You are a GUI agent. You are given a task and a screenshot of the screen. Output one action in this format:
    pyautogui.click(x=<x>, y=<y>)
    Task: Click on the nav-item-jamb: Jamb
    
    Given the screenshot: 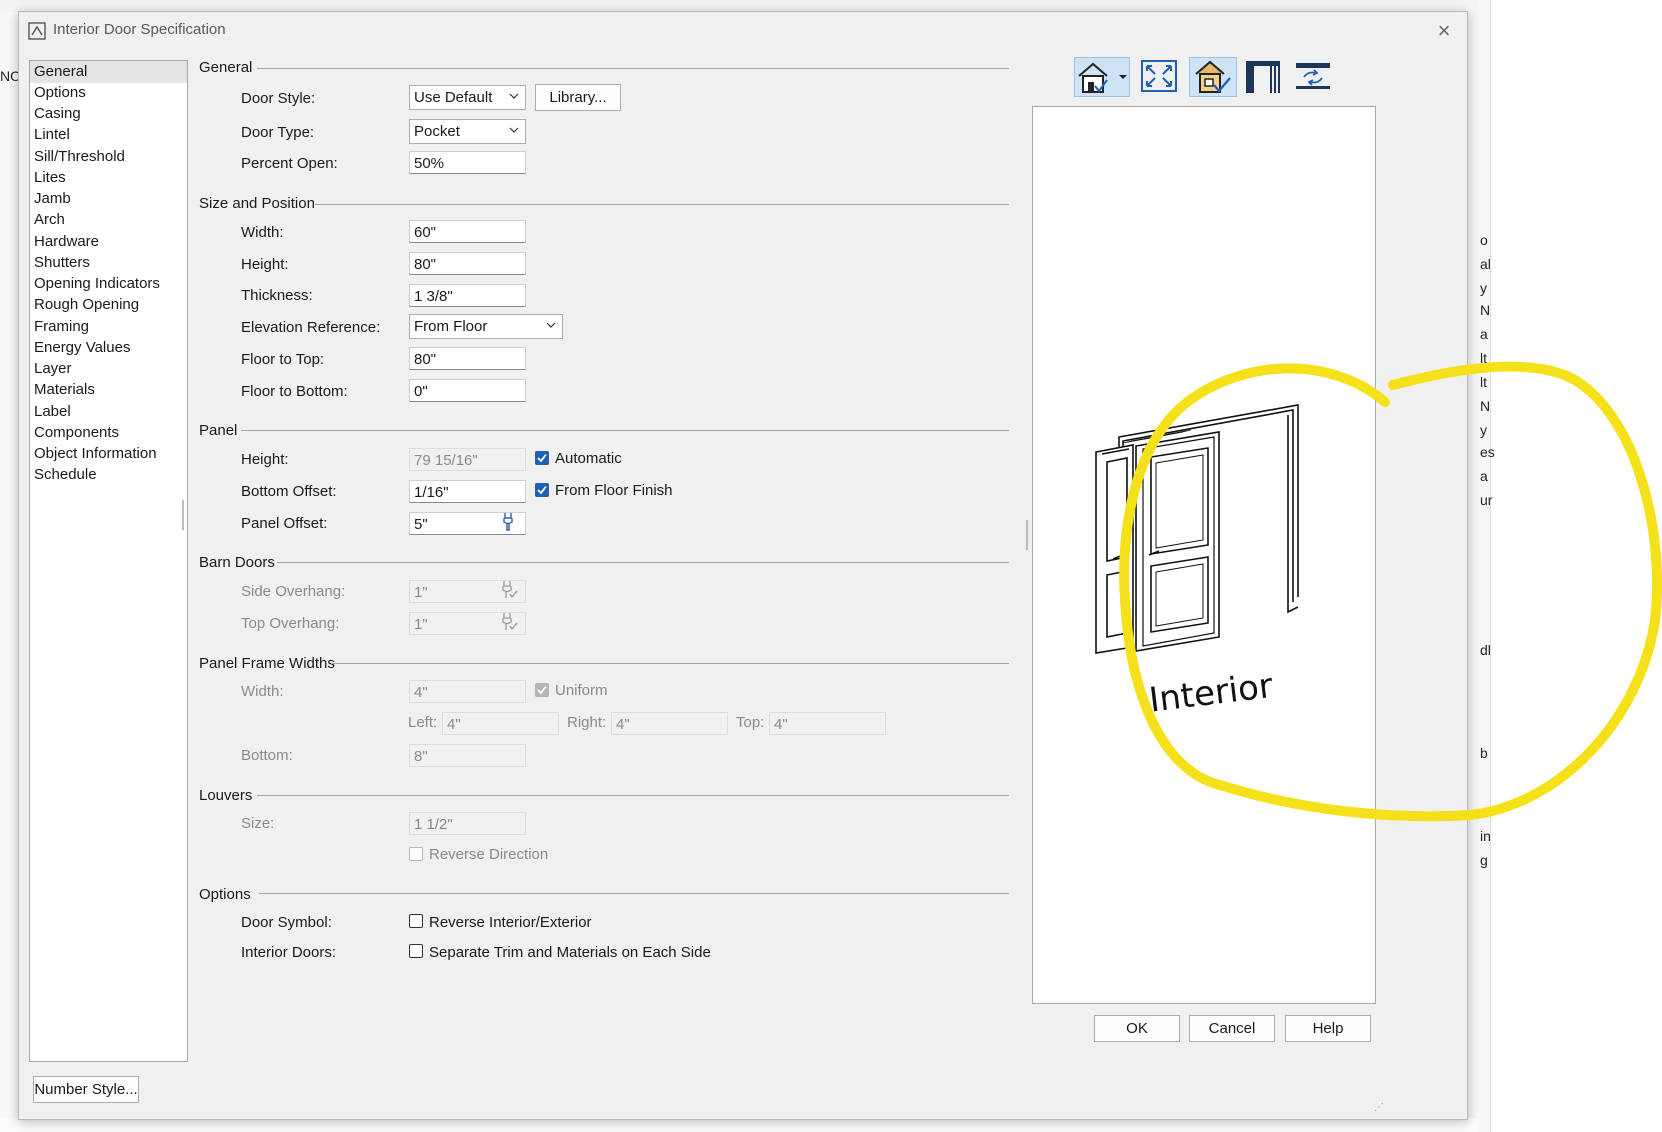 What is the action you would take?
    pyautogui.click(x=108, y=199)
    